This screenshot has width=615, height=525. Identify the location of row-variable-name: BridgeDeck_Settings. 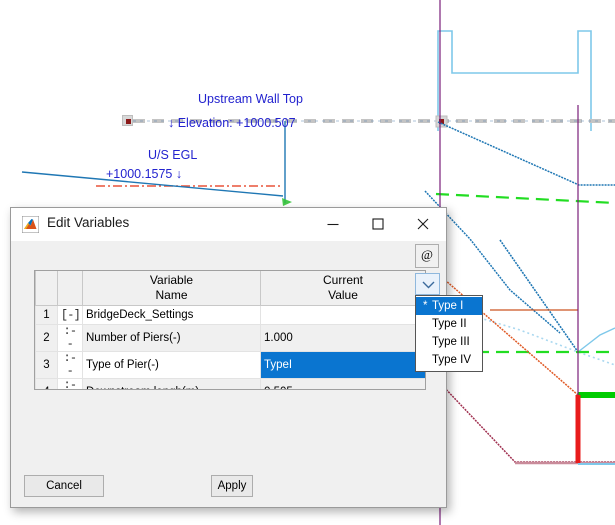
(171, 315).